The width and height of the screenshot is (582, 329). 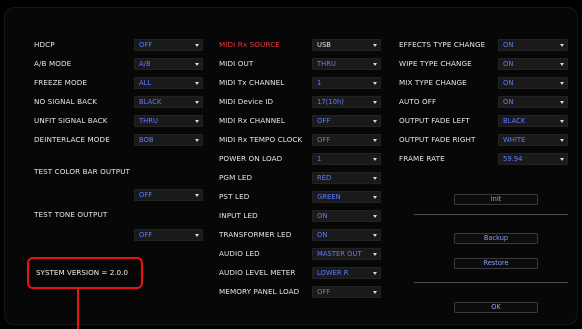 I want to click on dropdown-audio-led: MASTER OUT, so click(x=346, y=254).